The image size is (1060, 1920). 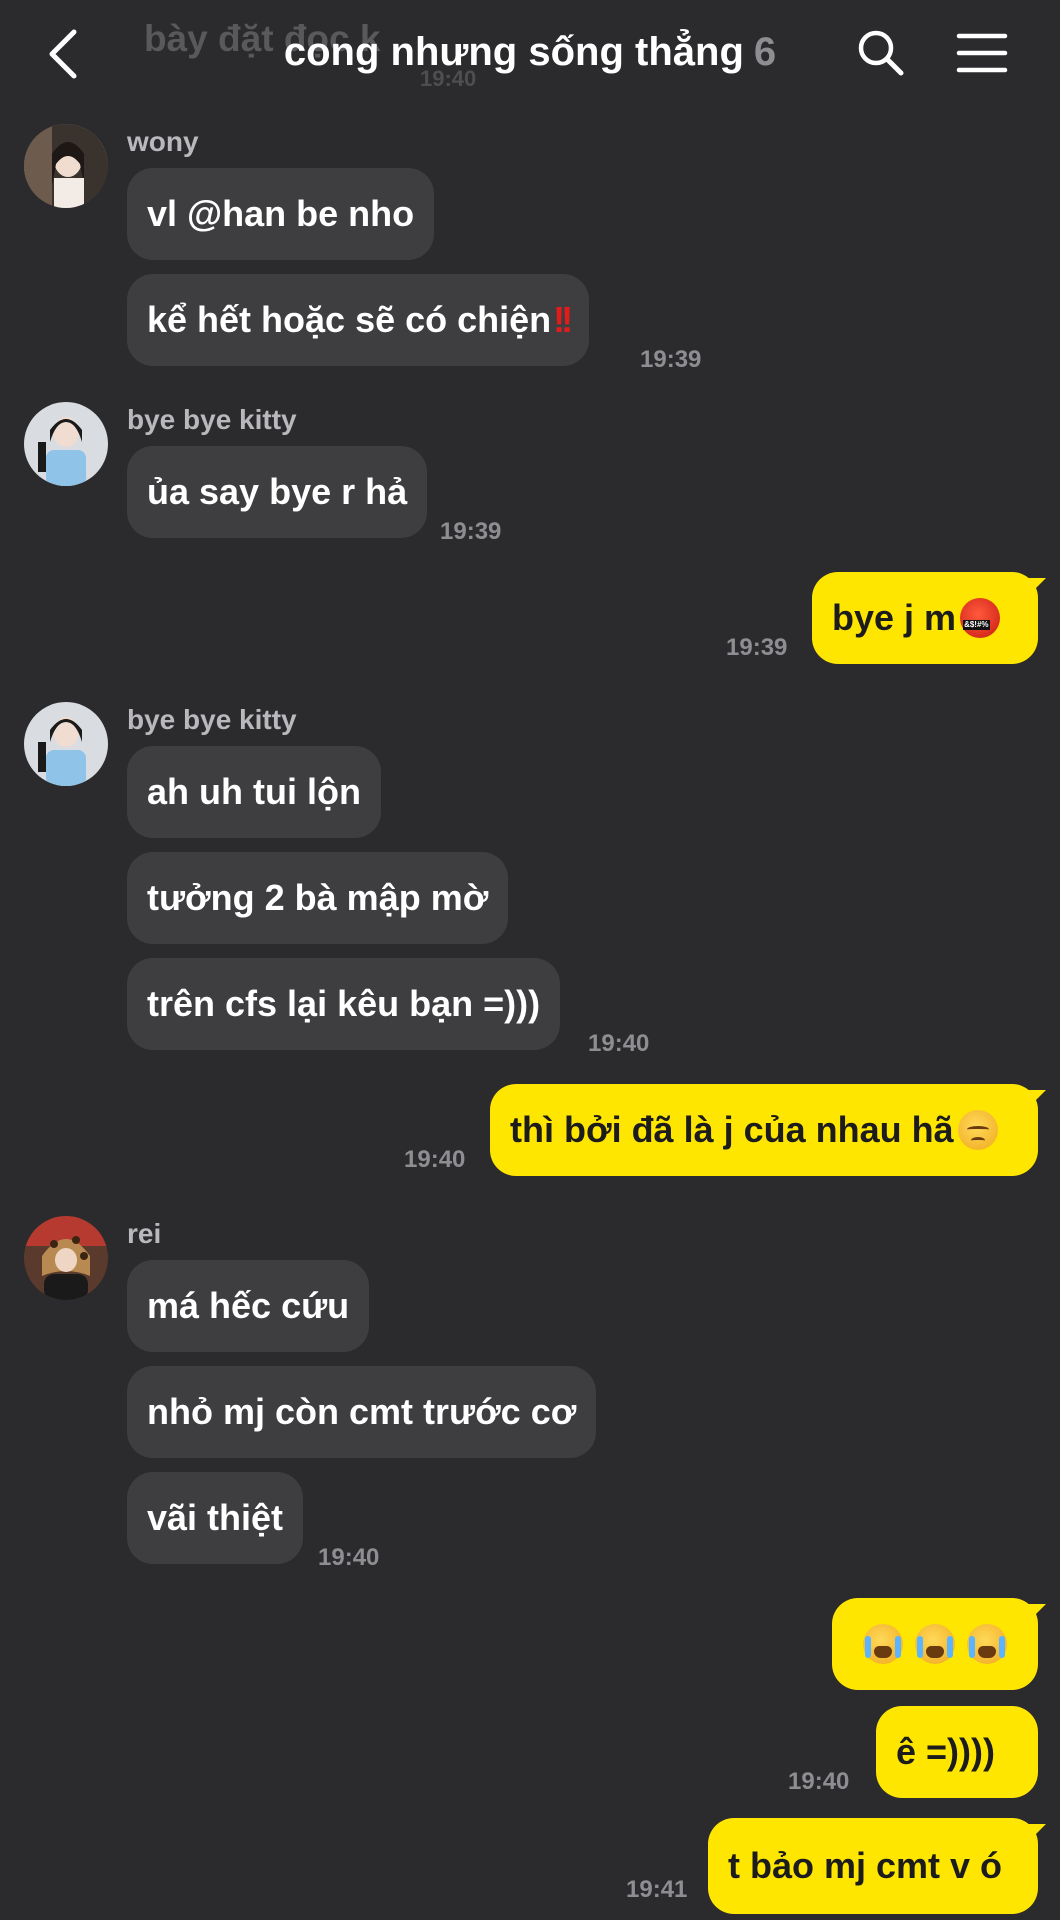 I want to click on message-bubble: kể hết hoặc sẽ có chiện!!, so click(x=358, y=320).